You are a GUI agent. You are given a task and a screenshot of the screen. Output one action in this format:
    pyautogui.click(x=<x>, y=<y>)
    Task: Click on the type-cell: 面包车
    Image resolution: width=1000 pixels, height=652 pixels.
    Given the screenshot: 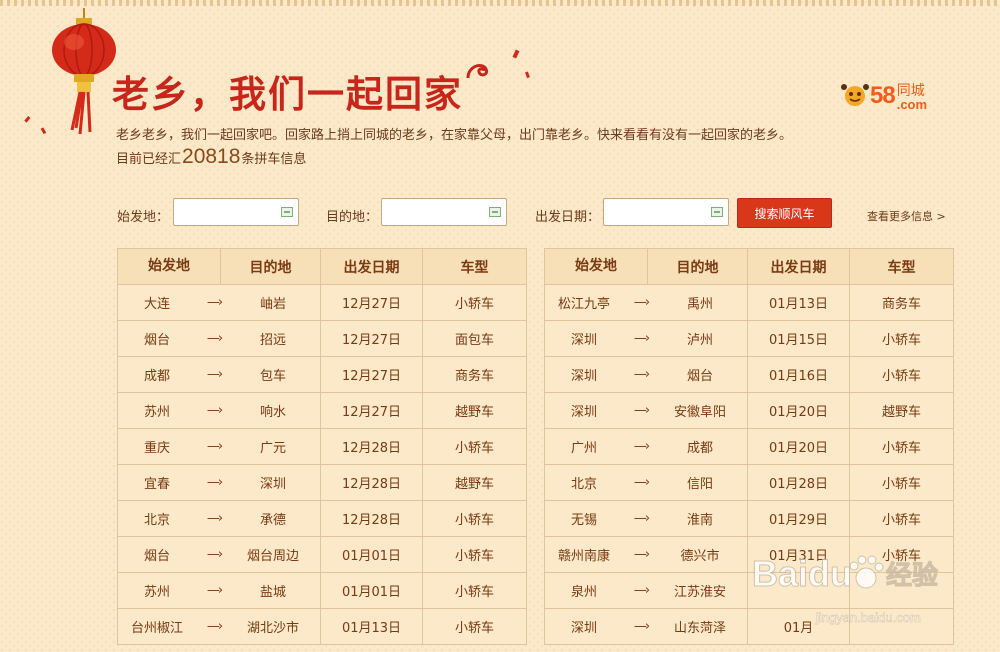 What is the action you would take?
    pyautogui.click(x=474, y=338)
    